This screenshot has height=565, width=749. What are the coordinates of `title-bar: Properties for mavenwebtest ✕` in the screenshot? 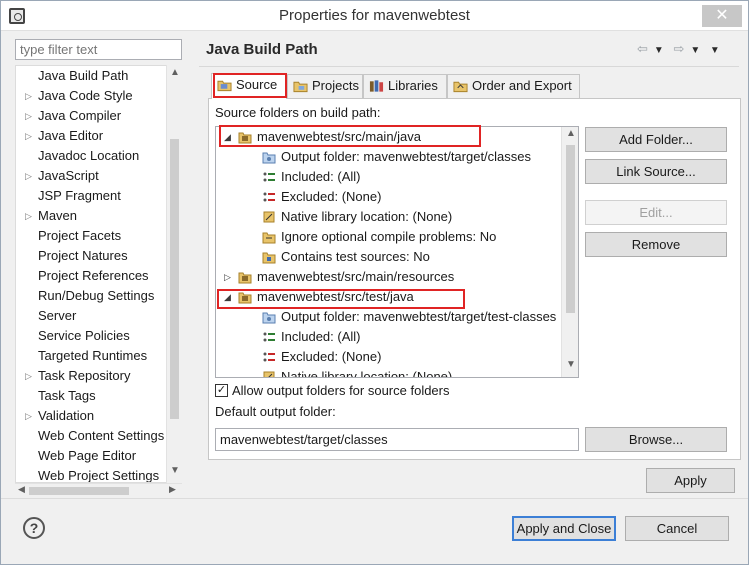 It's located at (374, 16).